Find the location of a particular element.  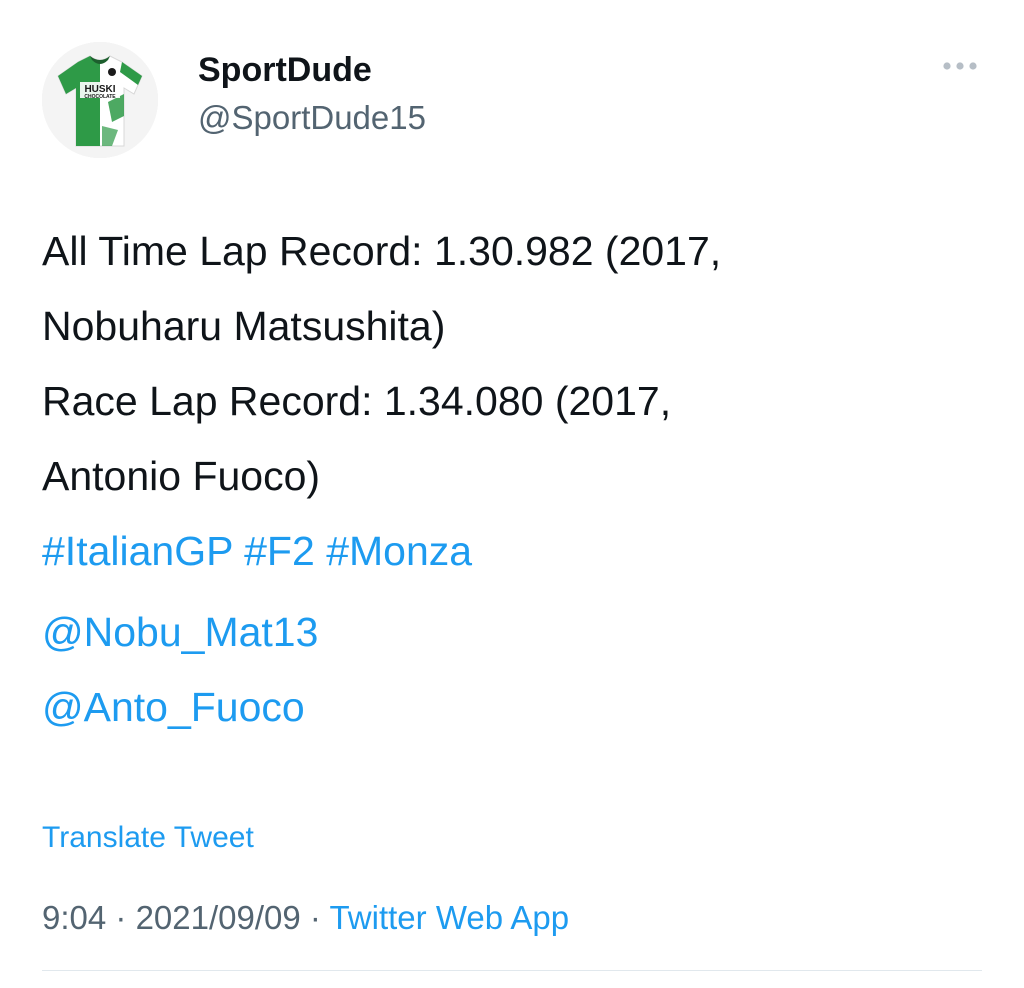

hashtag-link: #F2 is located at coordinates (279, 551).